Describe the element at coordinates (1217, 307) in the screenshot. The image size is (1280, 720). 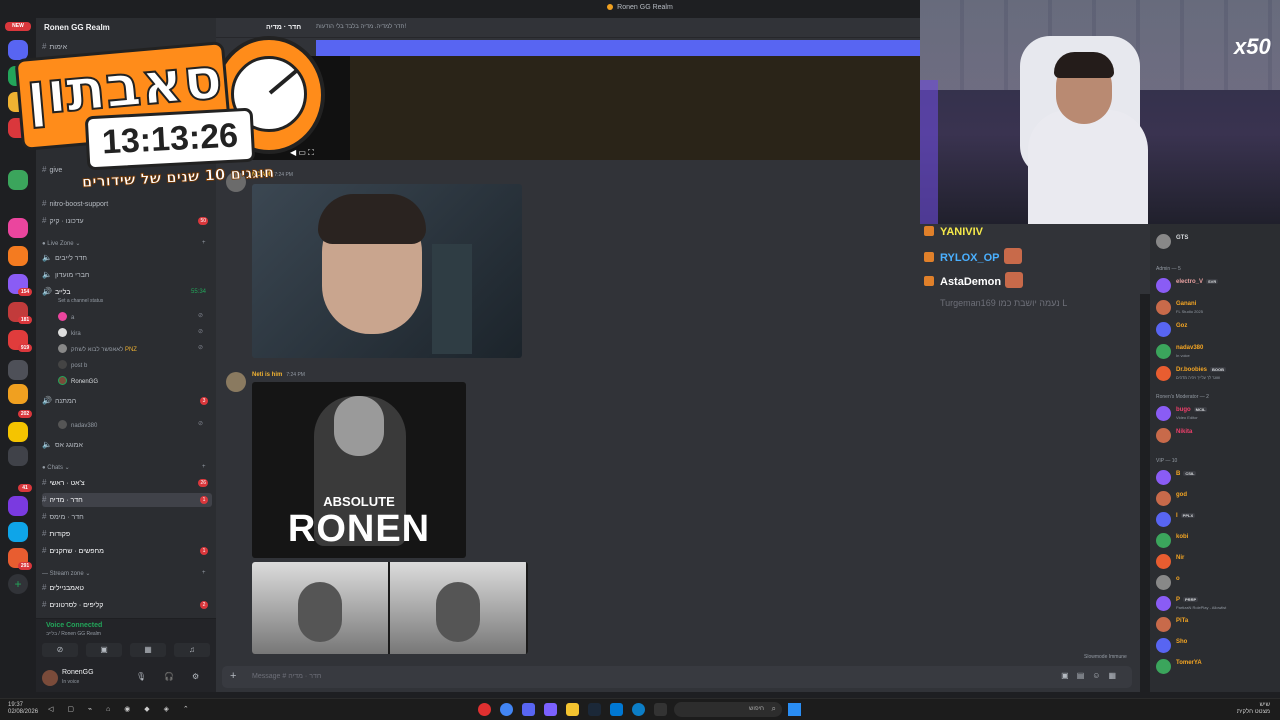
I see `member: Ganani FL Studio 2025` at that location.